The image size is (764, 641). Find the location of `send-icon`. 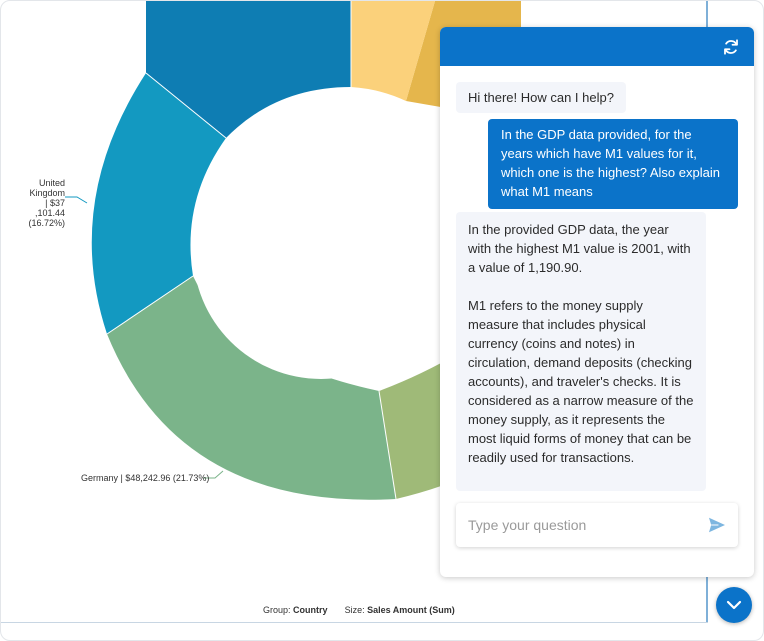

send-icon is located at coordinates (717, 525).